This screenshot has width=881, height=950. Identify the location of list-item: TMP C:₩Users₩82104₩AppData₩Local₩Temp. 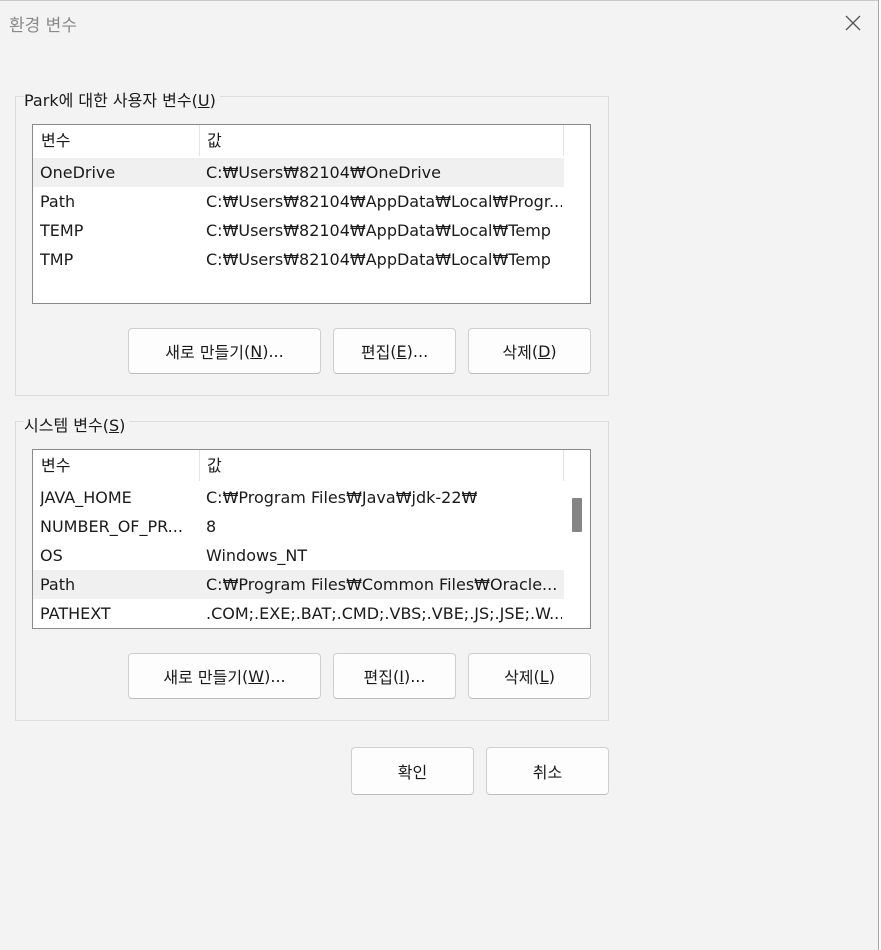
(298, 259).